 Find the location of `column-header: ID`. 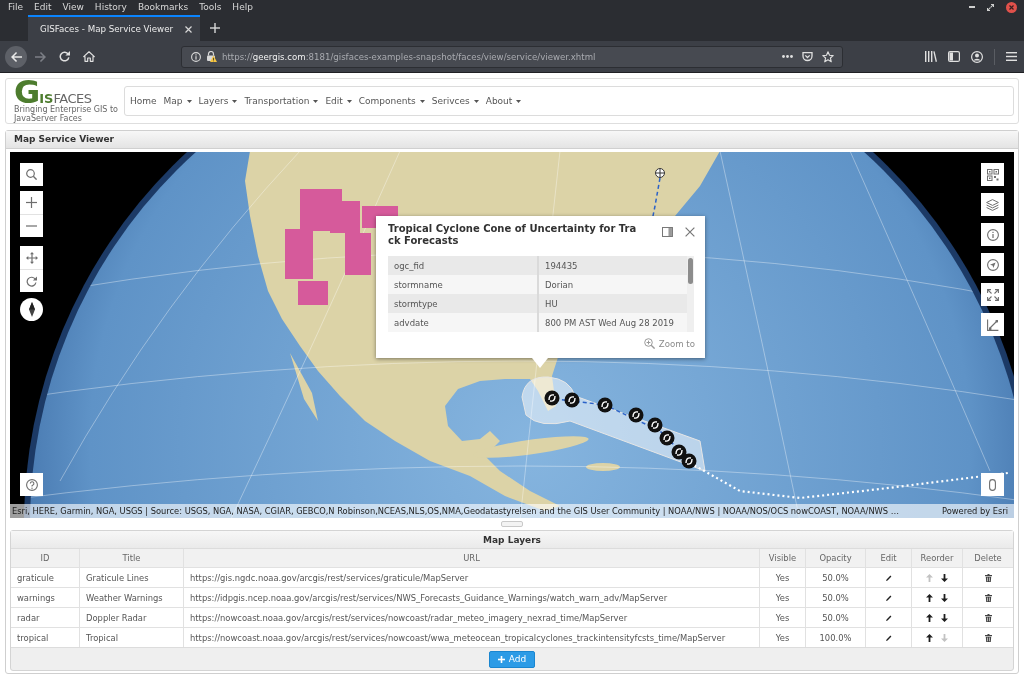

column-header: ID is located at coordinates (45, 558).